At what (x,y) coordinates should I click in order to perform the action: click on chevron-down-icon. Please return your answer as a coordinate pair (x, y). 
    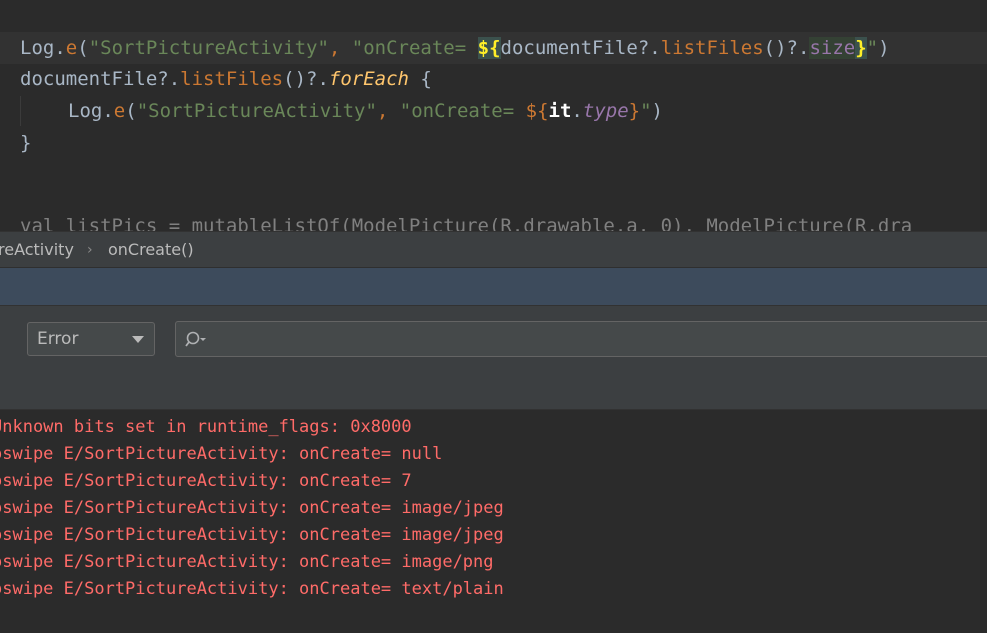
    Looking at the image, I should click on (138, 339).